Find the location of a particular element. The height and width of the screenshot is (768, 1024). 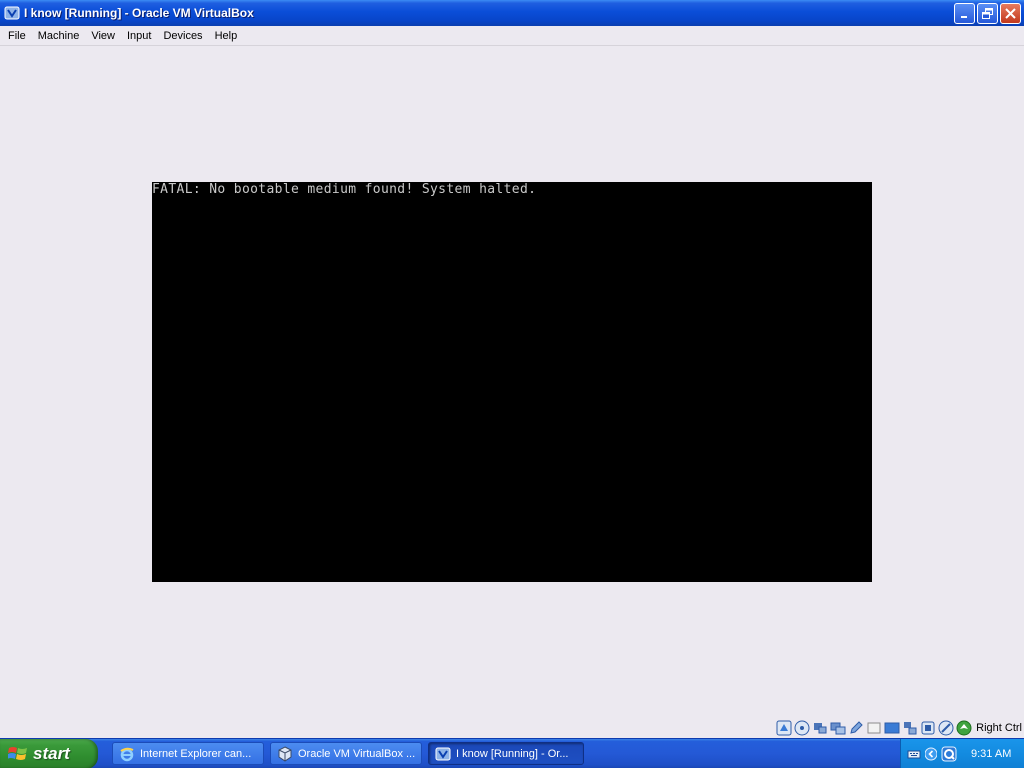

start-button: start is located at coordinates (49, 753).